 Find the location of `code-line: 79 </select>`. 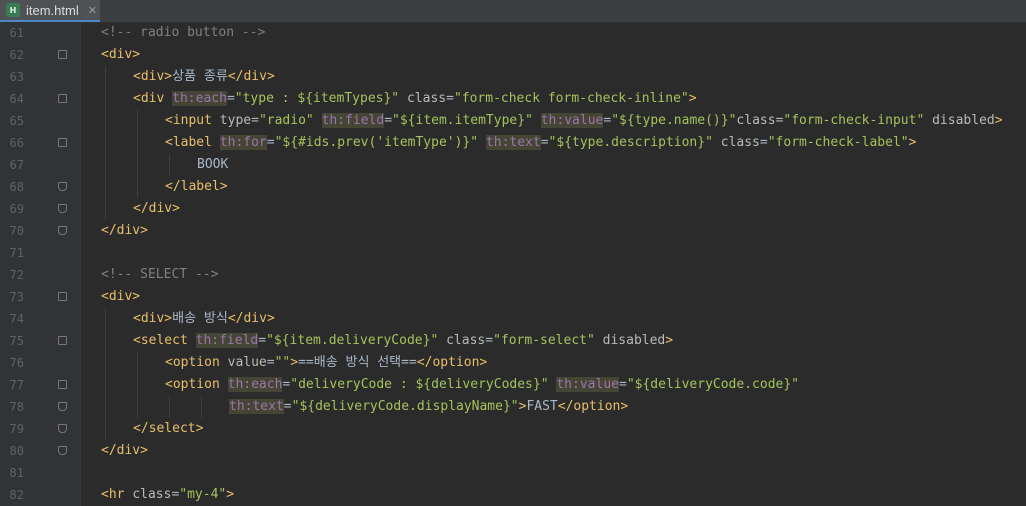

code-line: 79 </select> is located at coordinates (513, 429).